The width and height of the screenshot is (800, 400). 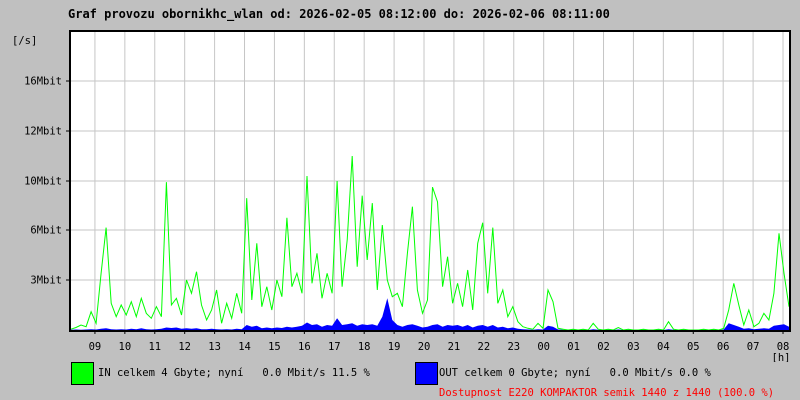 What do you see at coordinates (43, 182) in the screenshot?
I see `y-tick-label: 10Mbit` at bounding box center [43, 182].